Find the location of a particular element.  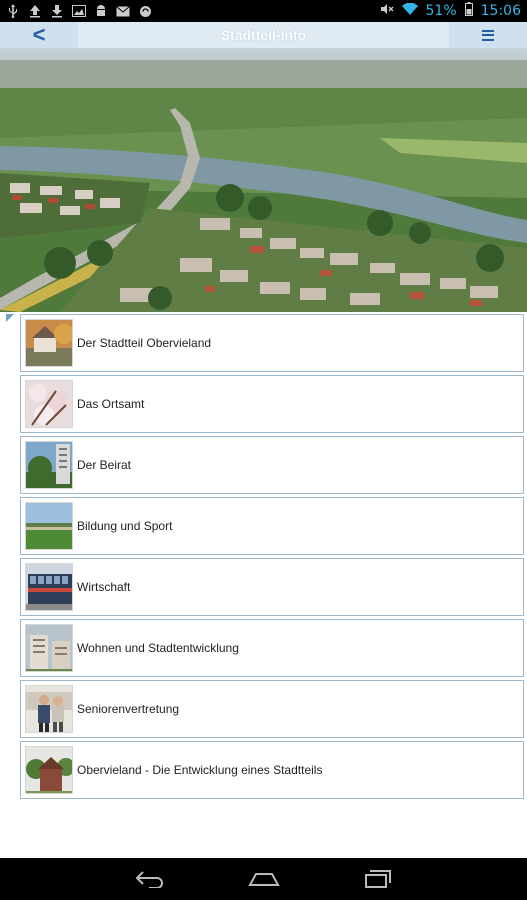

list-corner-marker is located at coordinates (10, 318).